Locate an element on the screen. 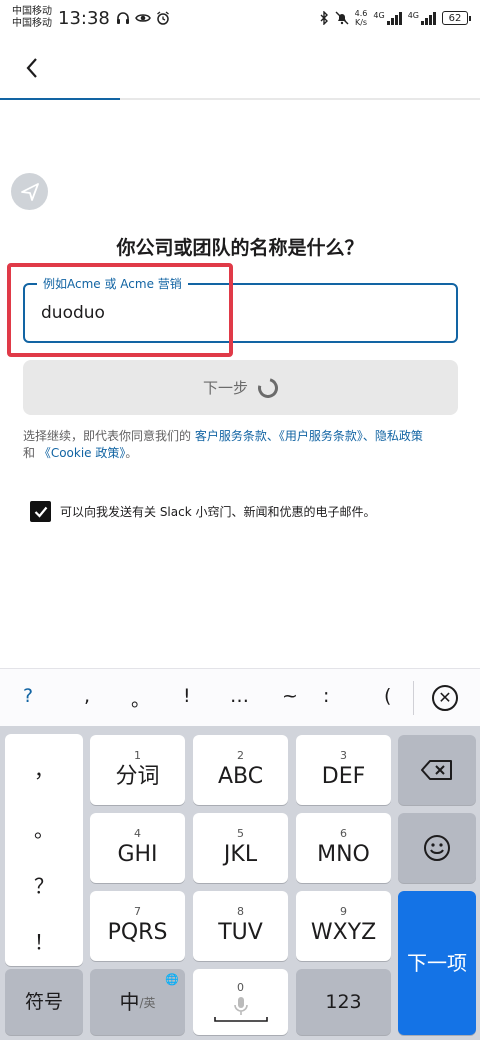 The width and height of the screenshot is (480, 1040). key-6: 6 MNO is located at coordinates (343, 848).